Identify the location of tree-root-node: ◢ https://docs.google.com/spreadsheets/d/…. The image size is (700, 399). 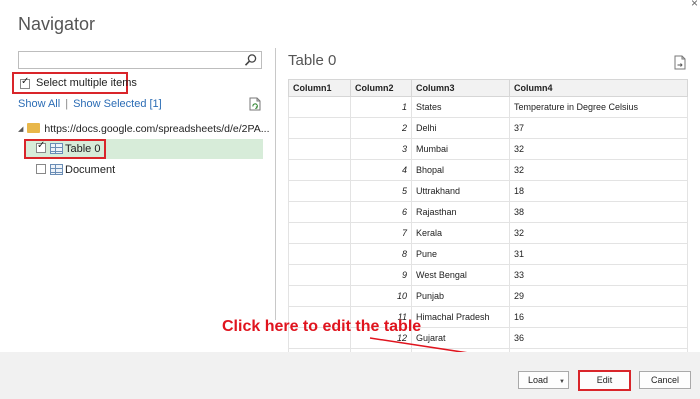
(144, 129).